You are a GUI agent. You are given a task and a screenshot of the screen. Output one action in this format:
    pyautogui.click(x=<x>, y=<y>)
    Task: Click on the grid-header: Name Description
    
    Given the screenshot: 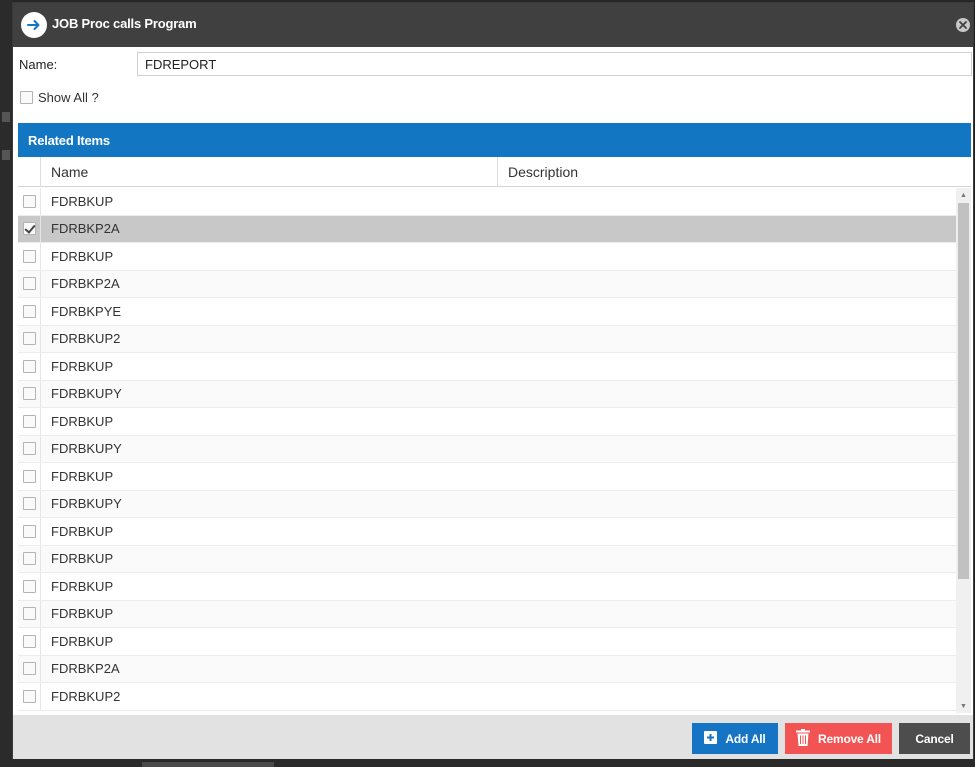 What is the action you would take?
    pyautogui.click(x=494, y=172)
    